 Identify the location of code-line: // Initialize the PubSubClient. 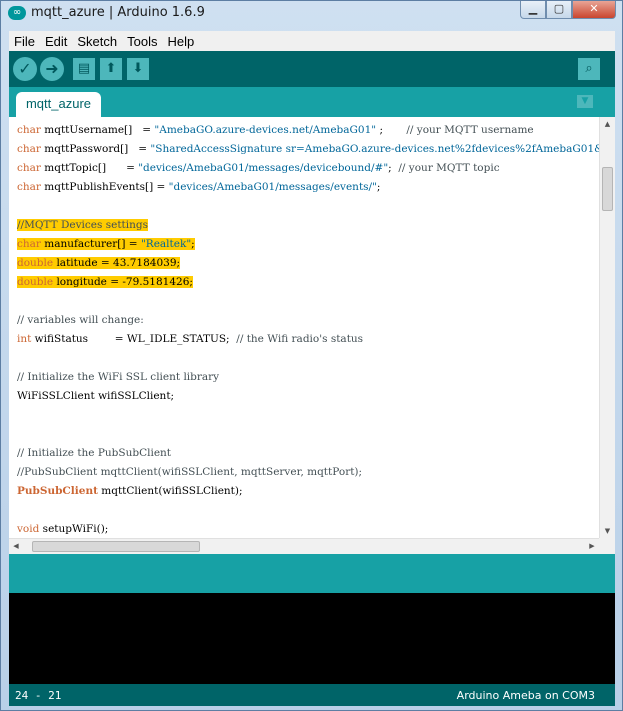
(308, 453).